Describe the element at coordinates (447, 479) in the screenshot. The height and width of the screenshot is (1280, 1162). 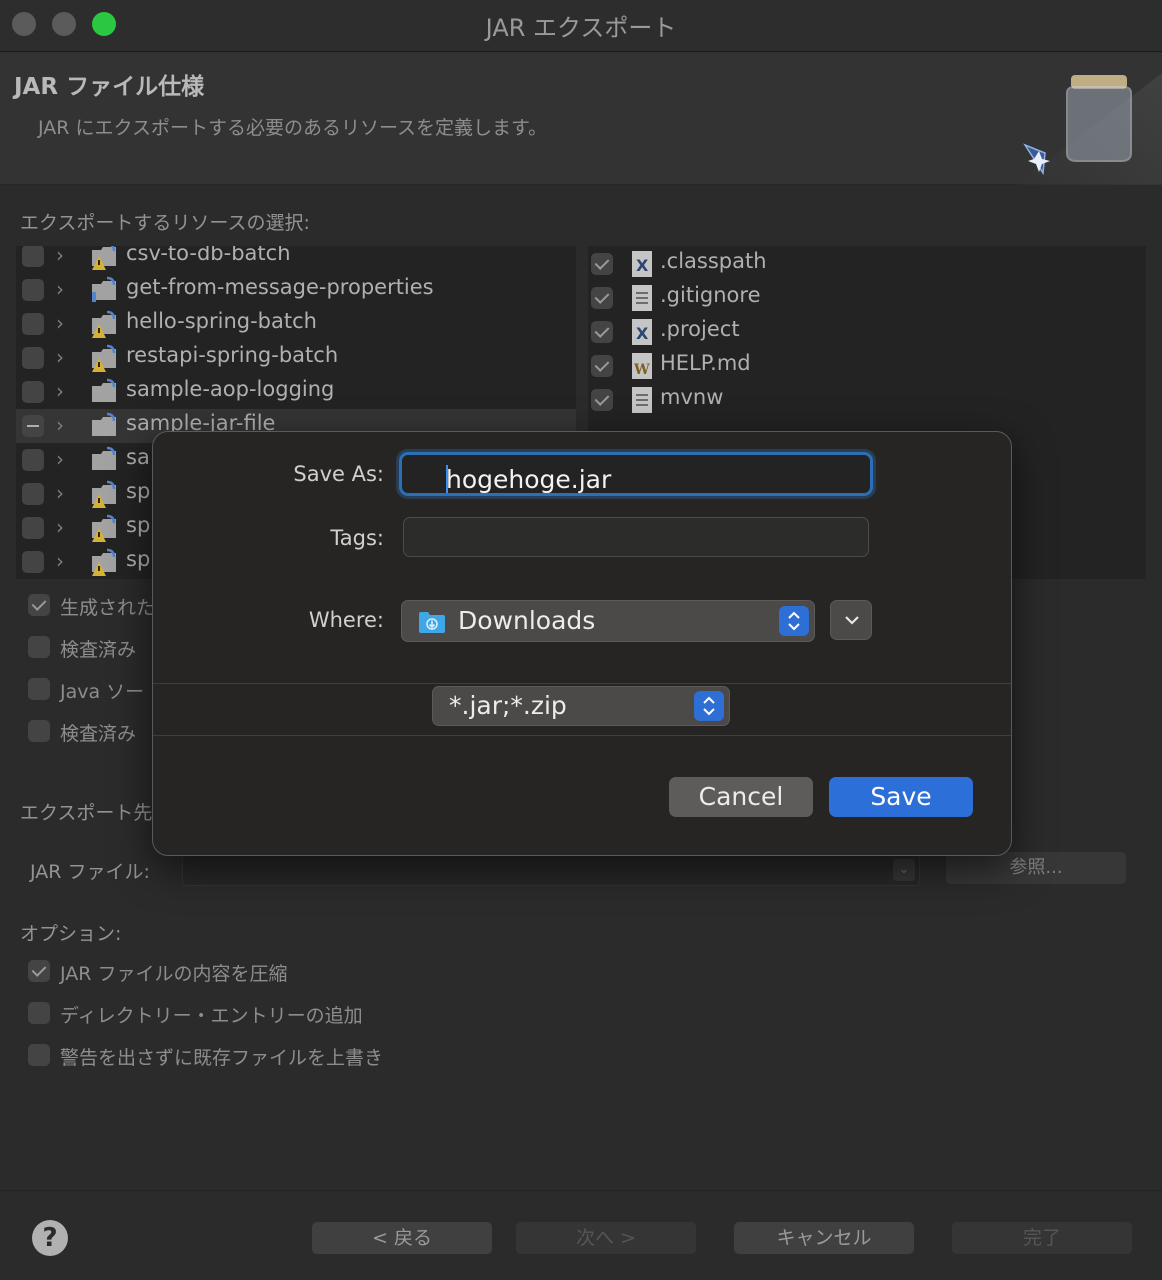
I see `text-caret` at that location.